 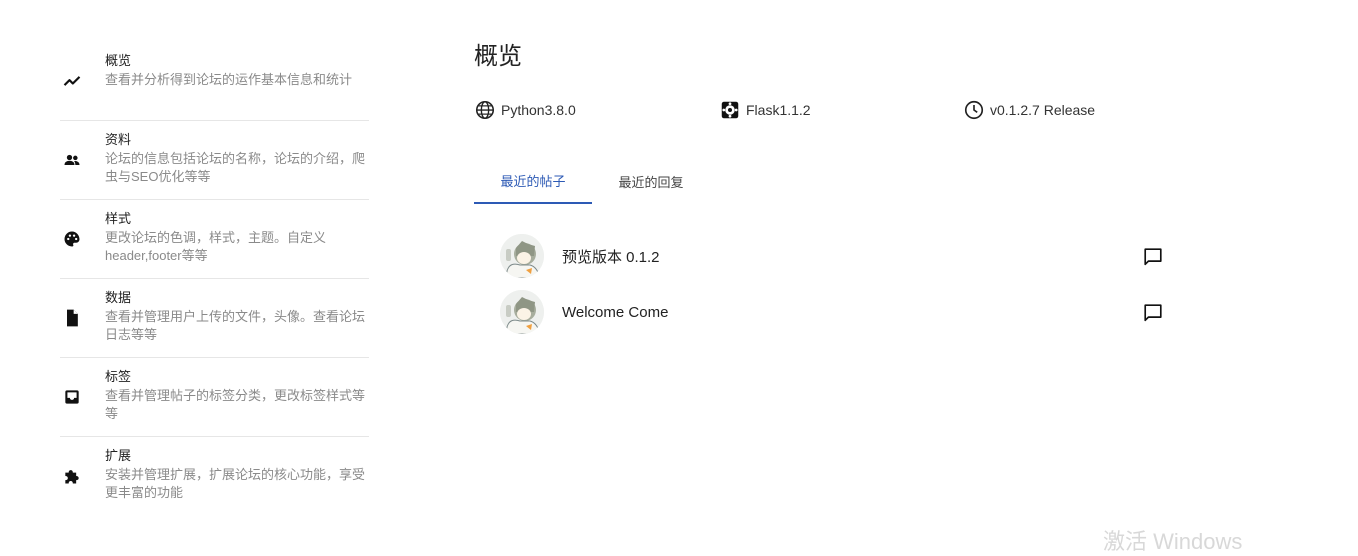 I want to click on version-python: Python3.8.0, so click(x=525, y=110).